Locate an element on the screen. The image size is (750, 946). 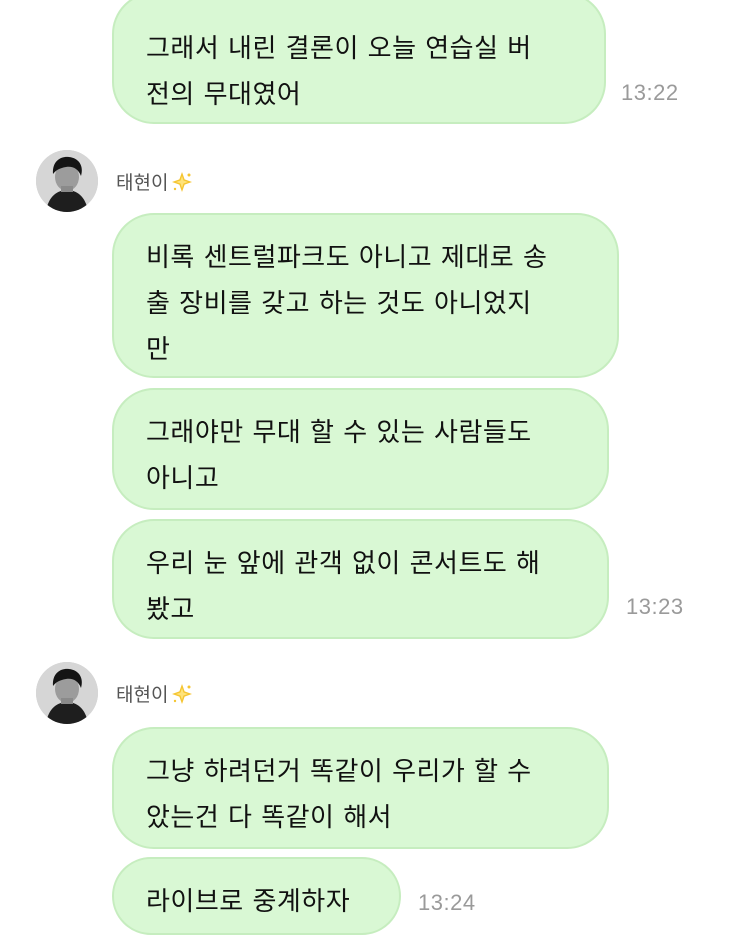
message-bubble: 그래서 내린 결론이 오늘 연습실 버 전의 무대였어 is located at coordinates (359, 62).